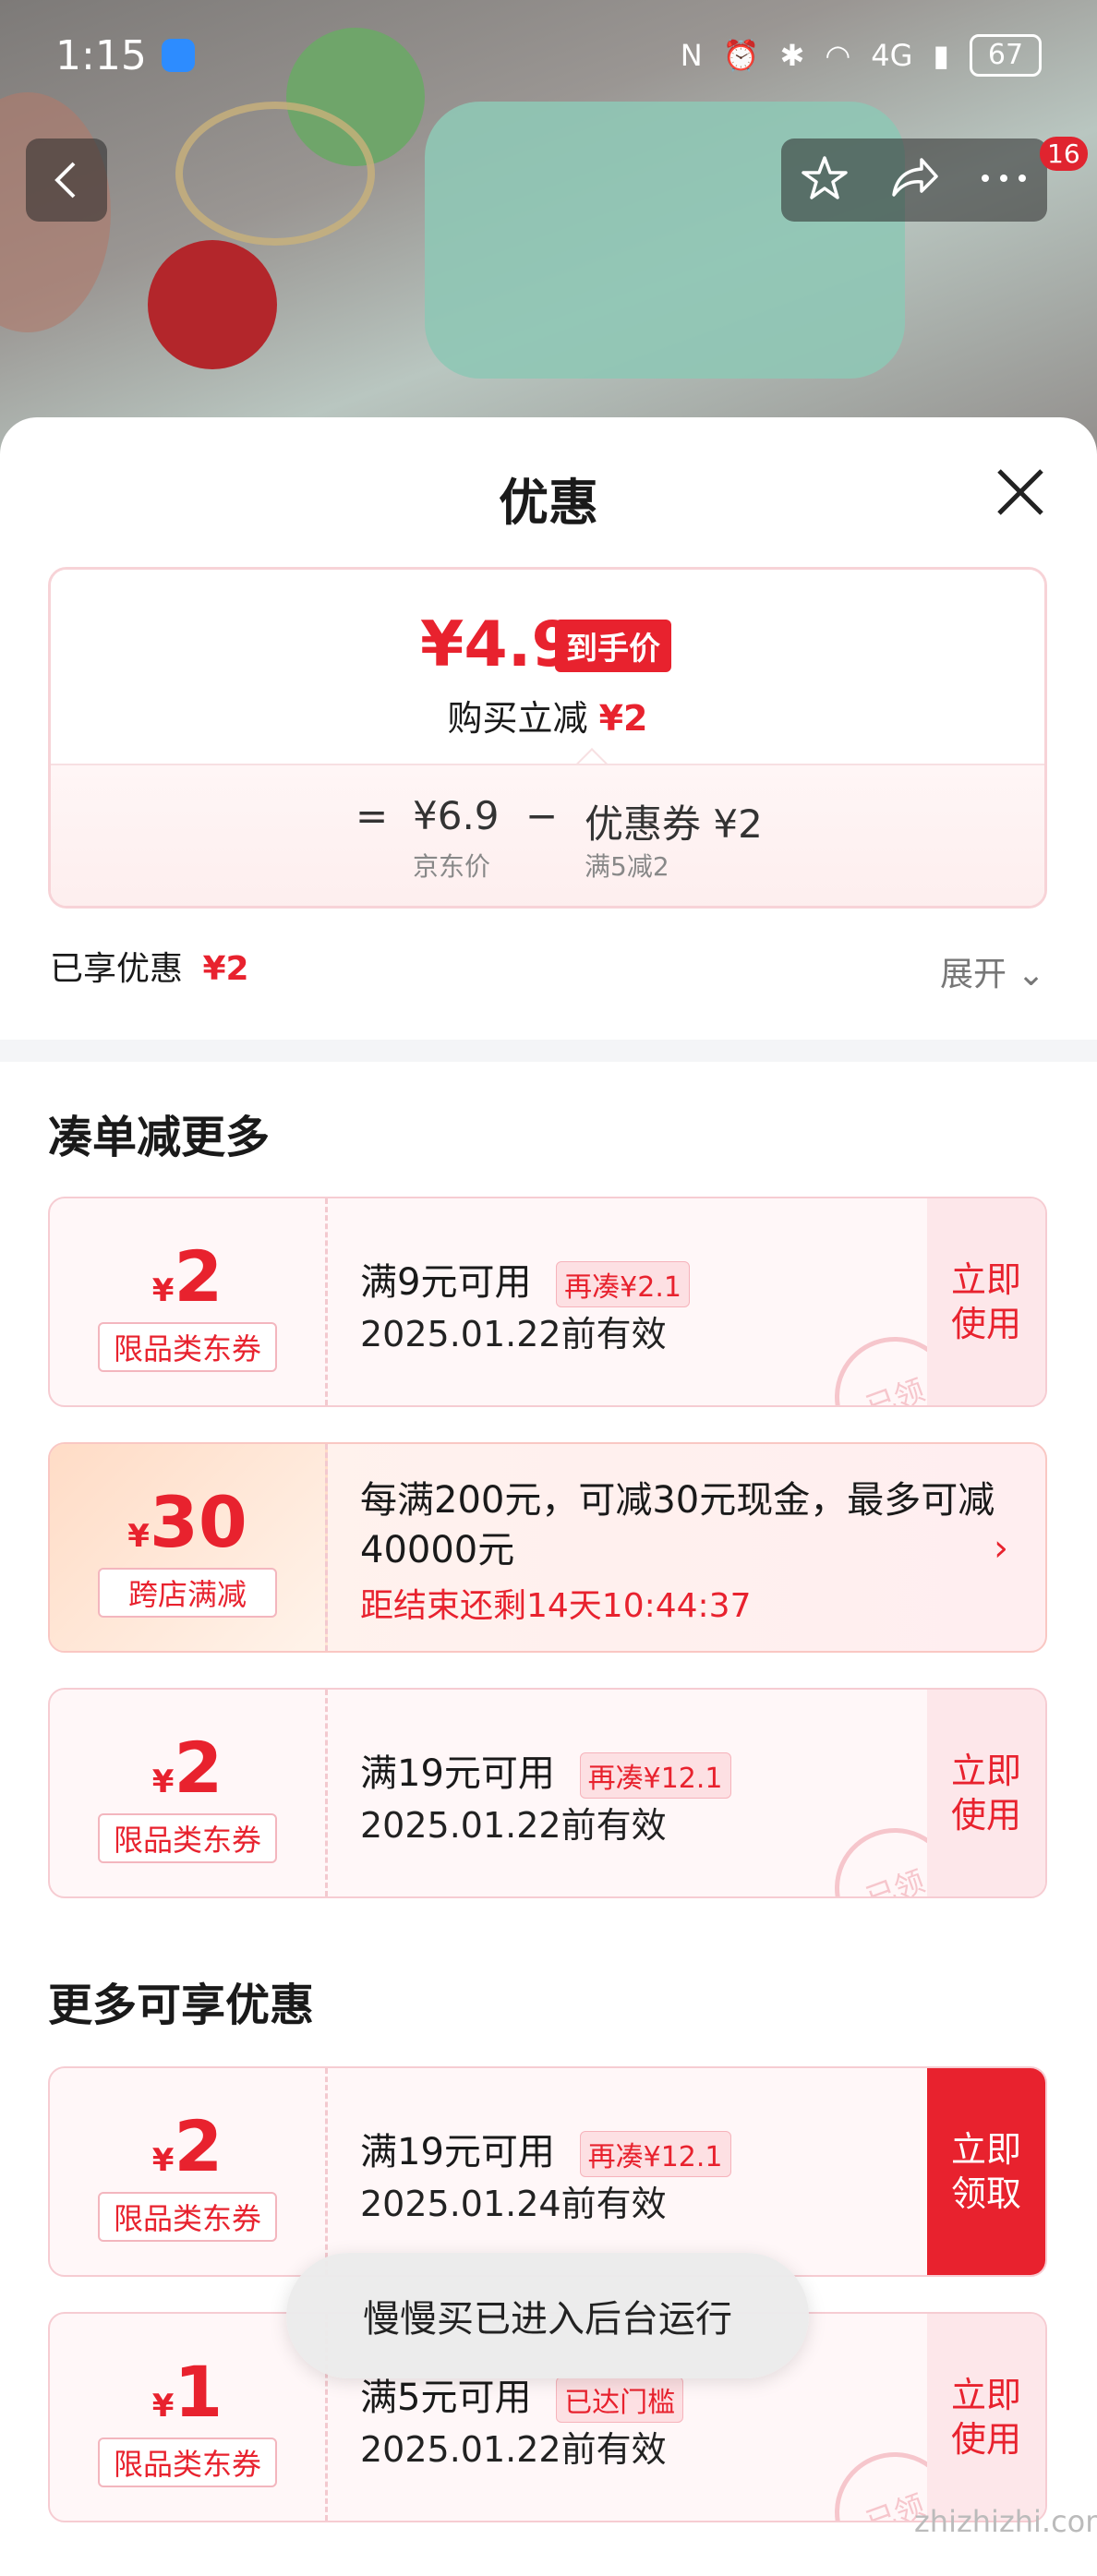 The width and height of the screenshot is (1097, 2576). I want to click on minus-sign: −, so click(542, 815).